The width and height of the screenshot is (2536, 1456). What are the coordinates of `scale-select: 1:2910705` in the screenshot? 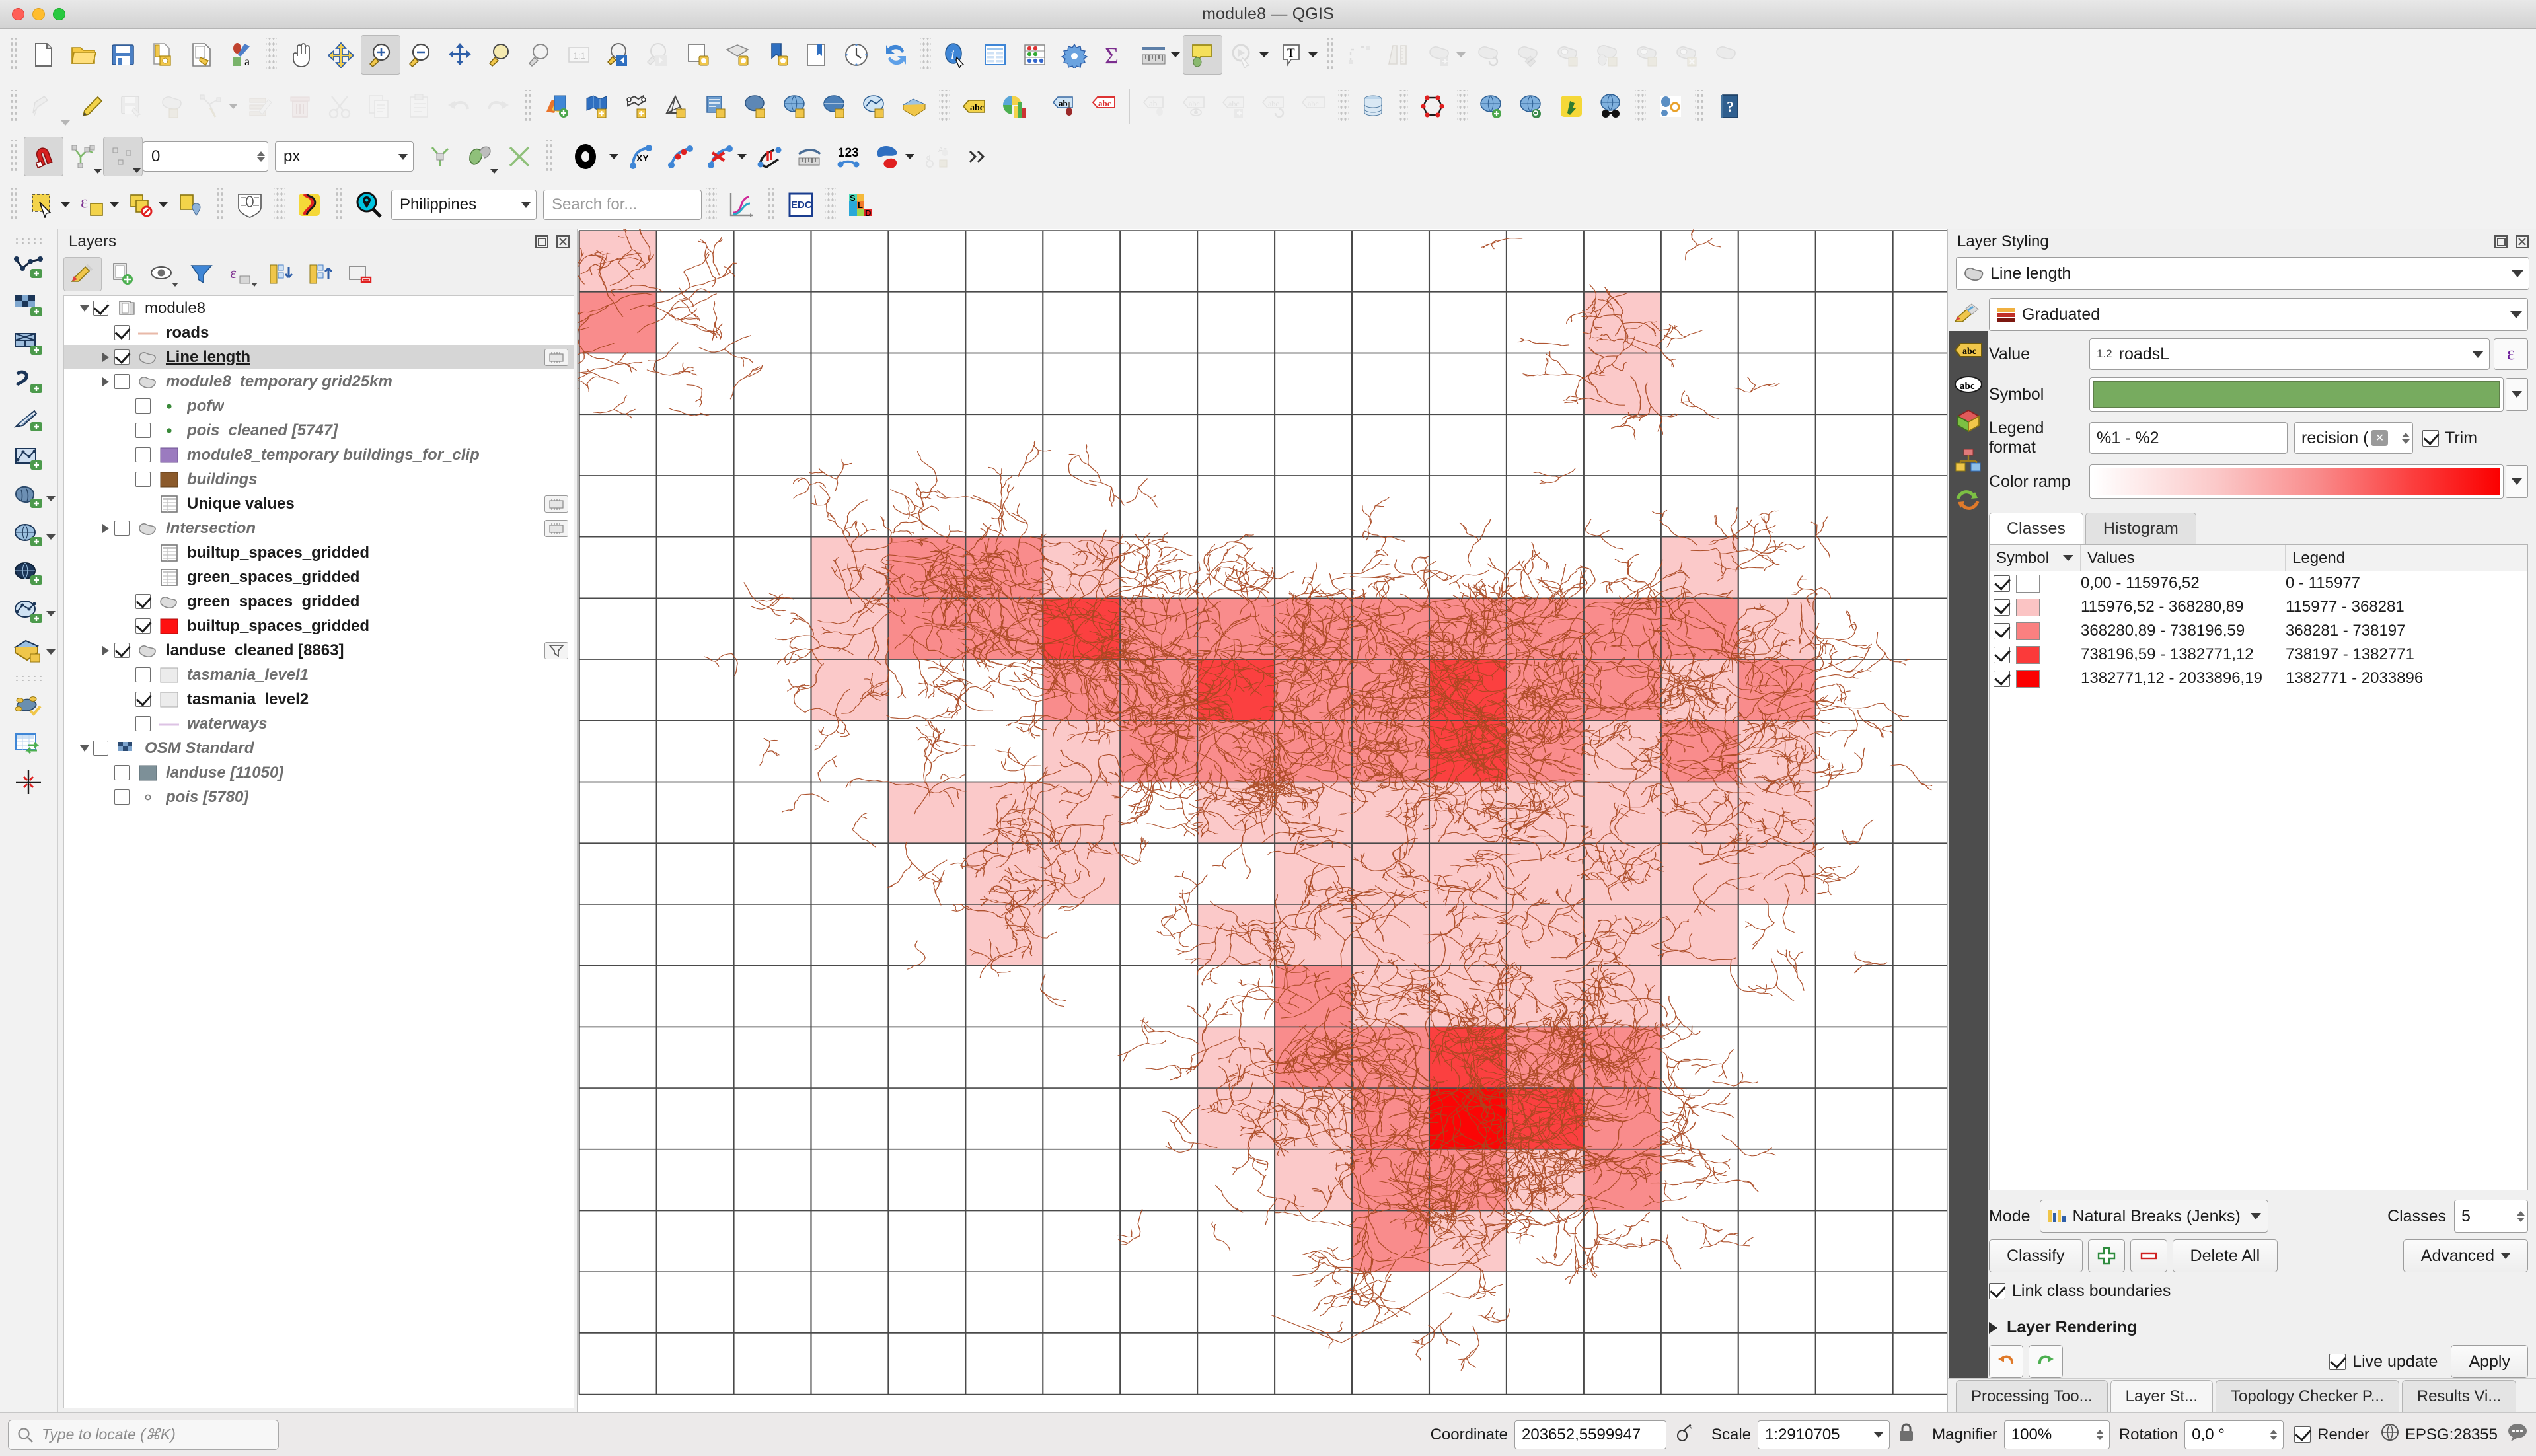 It's located at (1824, 1434).